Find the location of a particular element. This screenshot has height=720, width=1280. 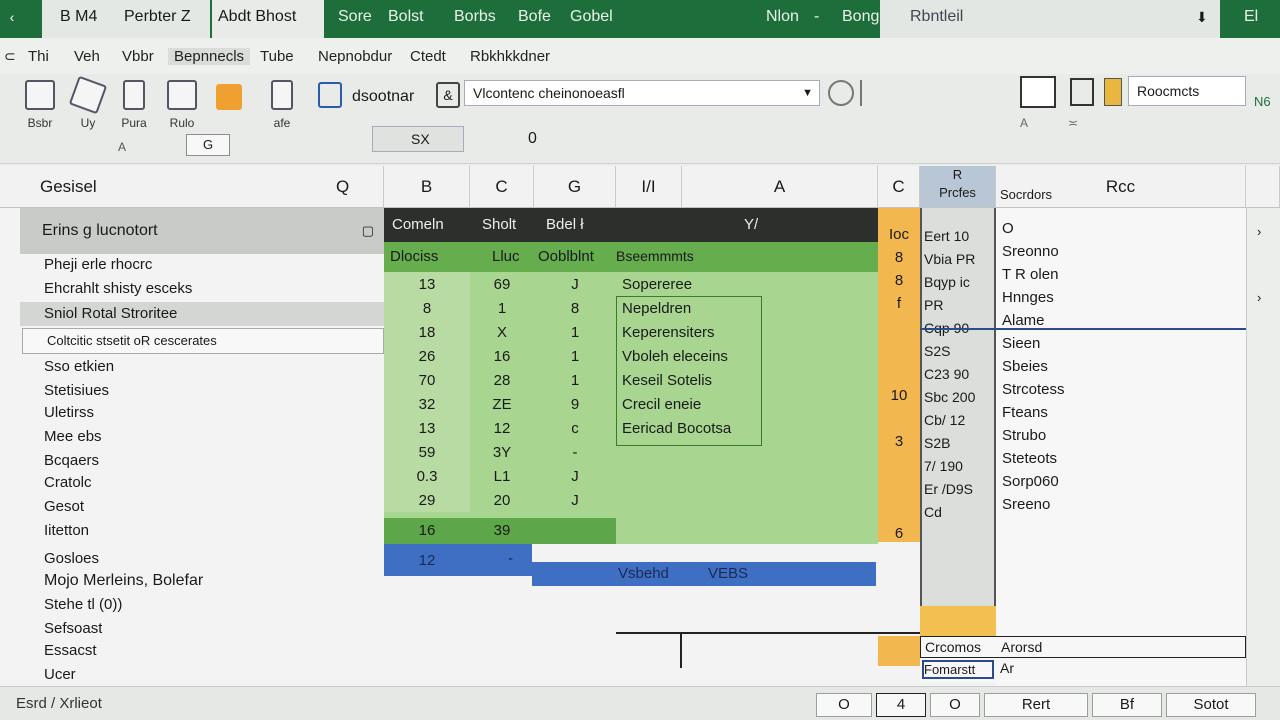

title-item-borbs: Borbs is located at coordinates (475, 19).